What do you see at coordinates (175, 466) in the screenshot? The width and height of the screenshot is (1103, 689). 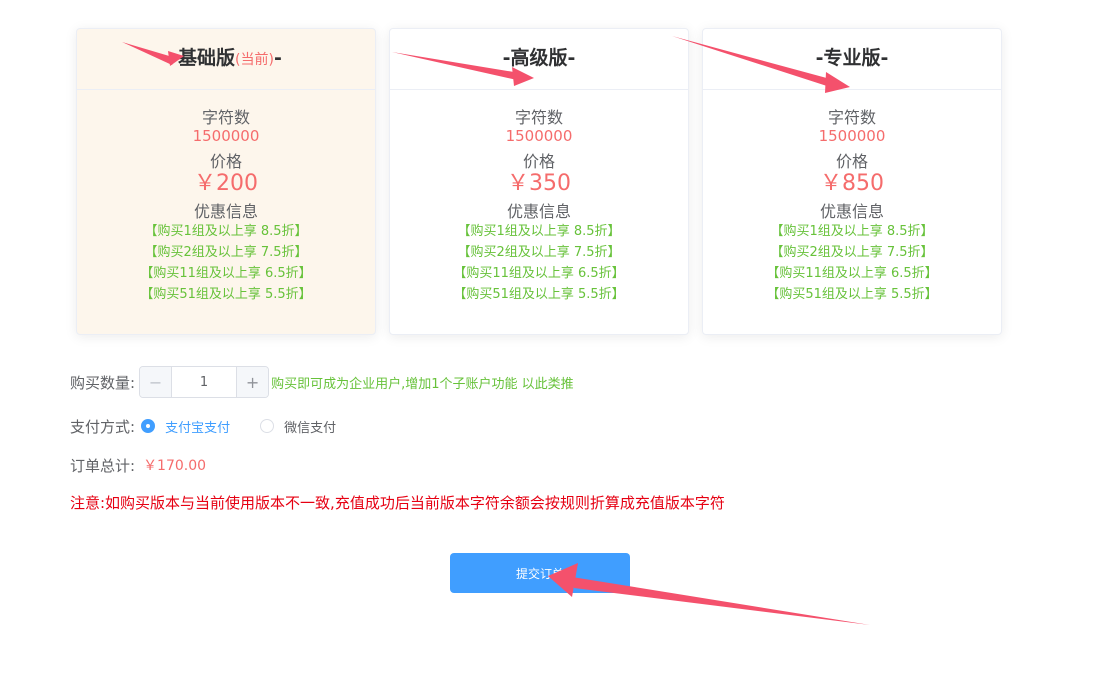 I see `total-value: ￥170.00` at bounding box center [175, 466].